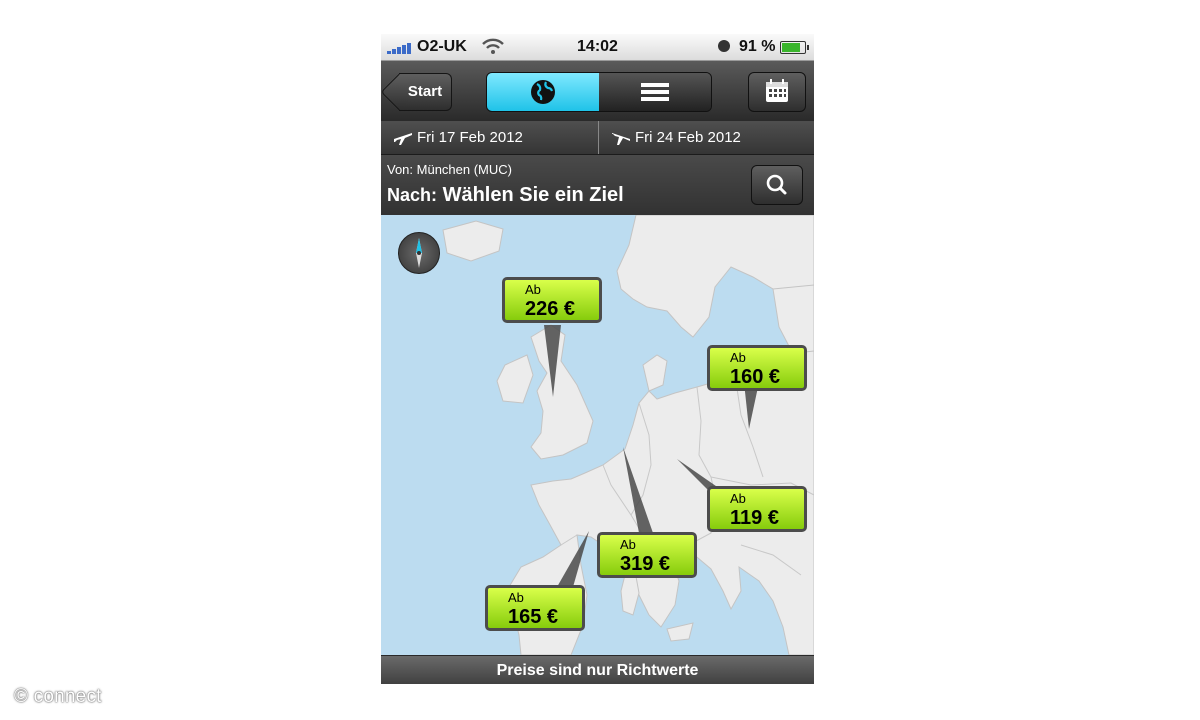 The height and width of the screenshot is (720, 1200). I want to click on return-date-button: Fri 24 Feb 2012, so click(706, 137).